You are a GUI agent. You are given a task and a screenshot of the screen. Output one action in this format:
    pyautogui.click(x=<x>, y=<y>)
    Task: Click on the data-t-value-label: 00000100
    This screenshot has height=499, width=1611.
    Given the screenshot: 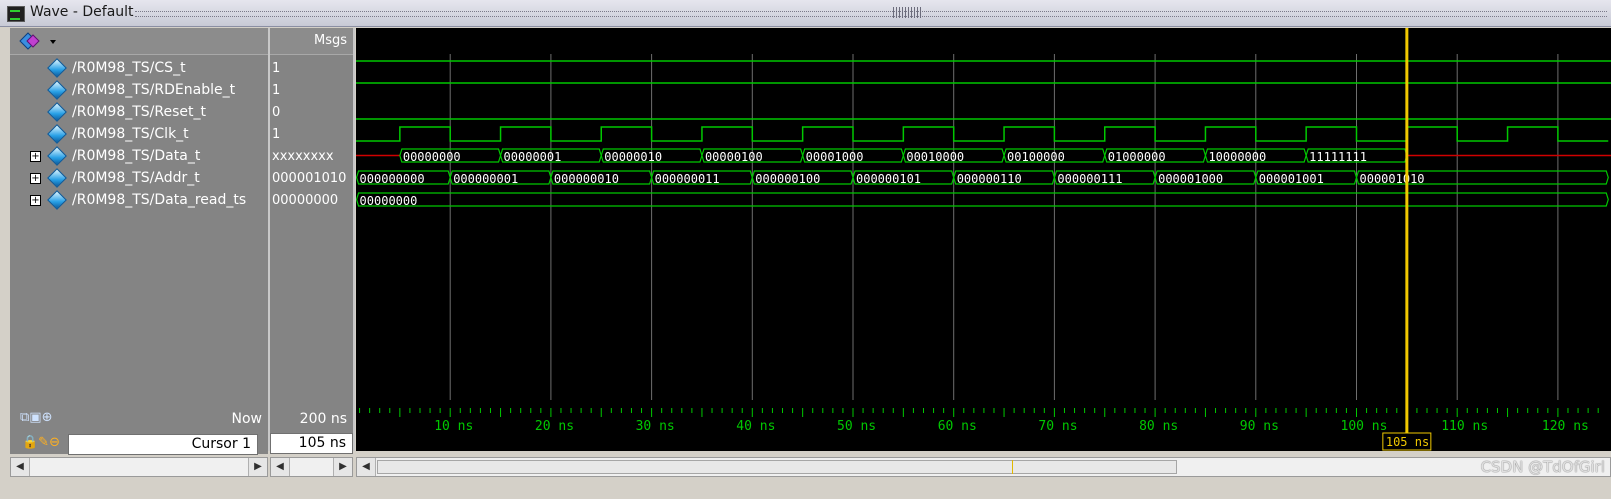 What is the action you would take?
    pyautogui.click(x=734, y=157)
    